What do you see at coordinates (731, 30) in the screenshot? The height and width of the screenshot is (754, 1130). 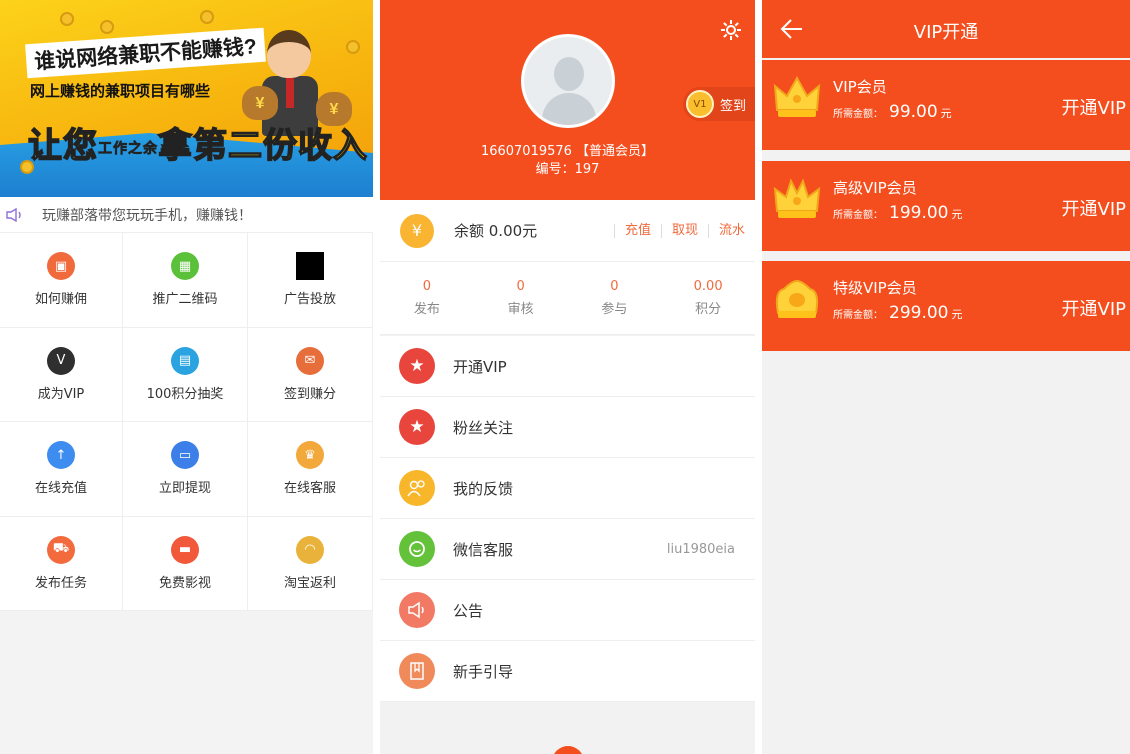 I see `settings-gear-icon` at bounding box center [731, 30].